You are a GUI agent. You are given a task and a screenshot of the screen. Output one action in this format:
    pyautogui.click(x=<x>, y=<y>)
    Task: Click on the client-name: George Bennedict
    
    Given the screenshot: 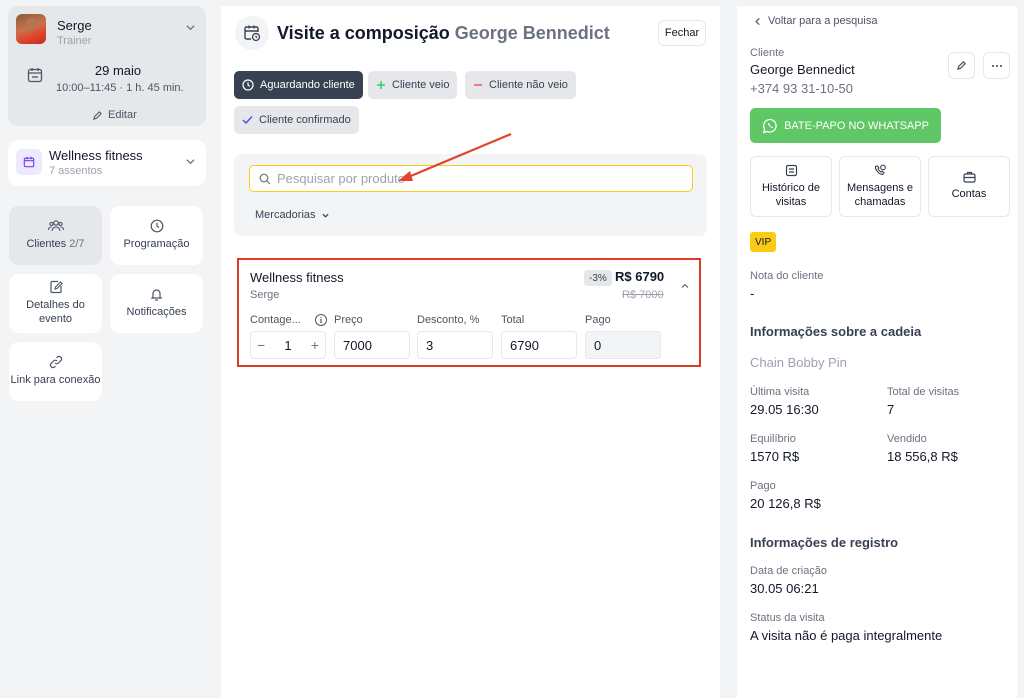 What is the action you would take?
    pyautogui.click(x=802, y=69)
    